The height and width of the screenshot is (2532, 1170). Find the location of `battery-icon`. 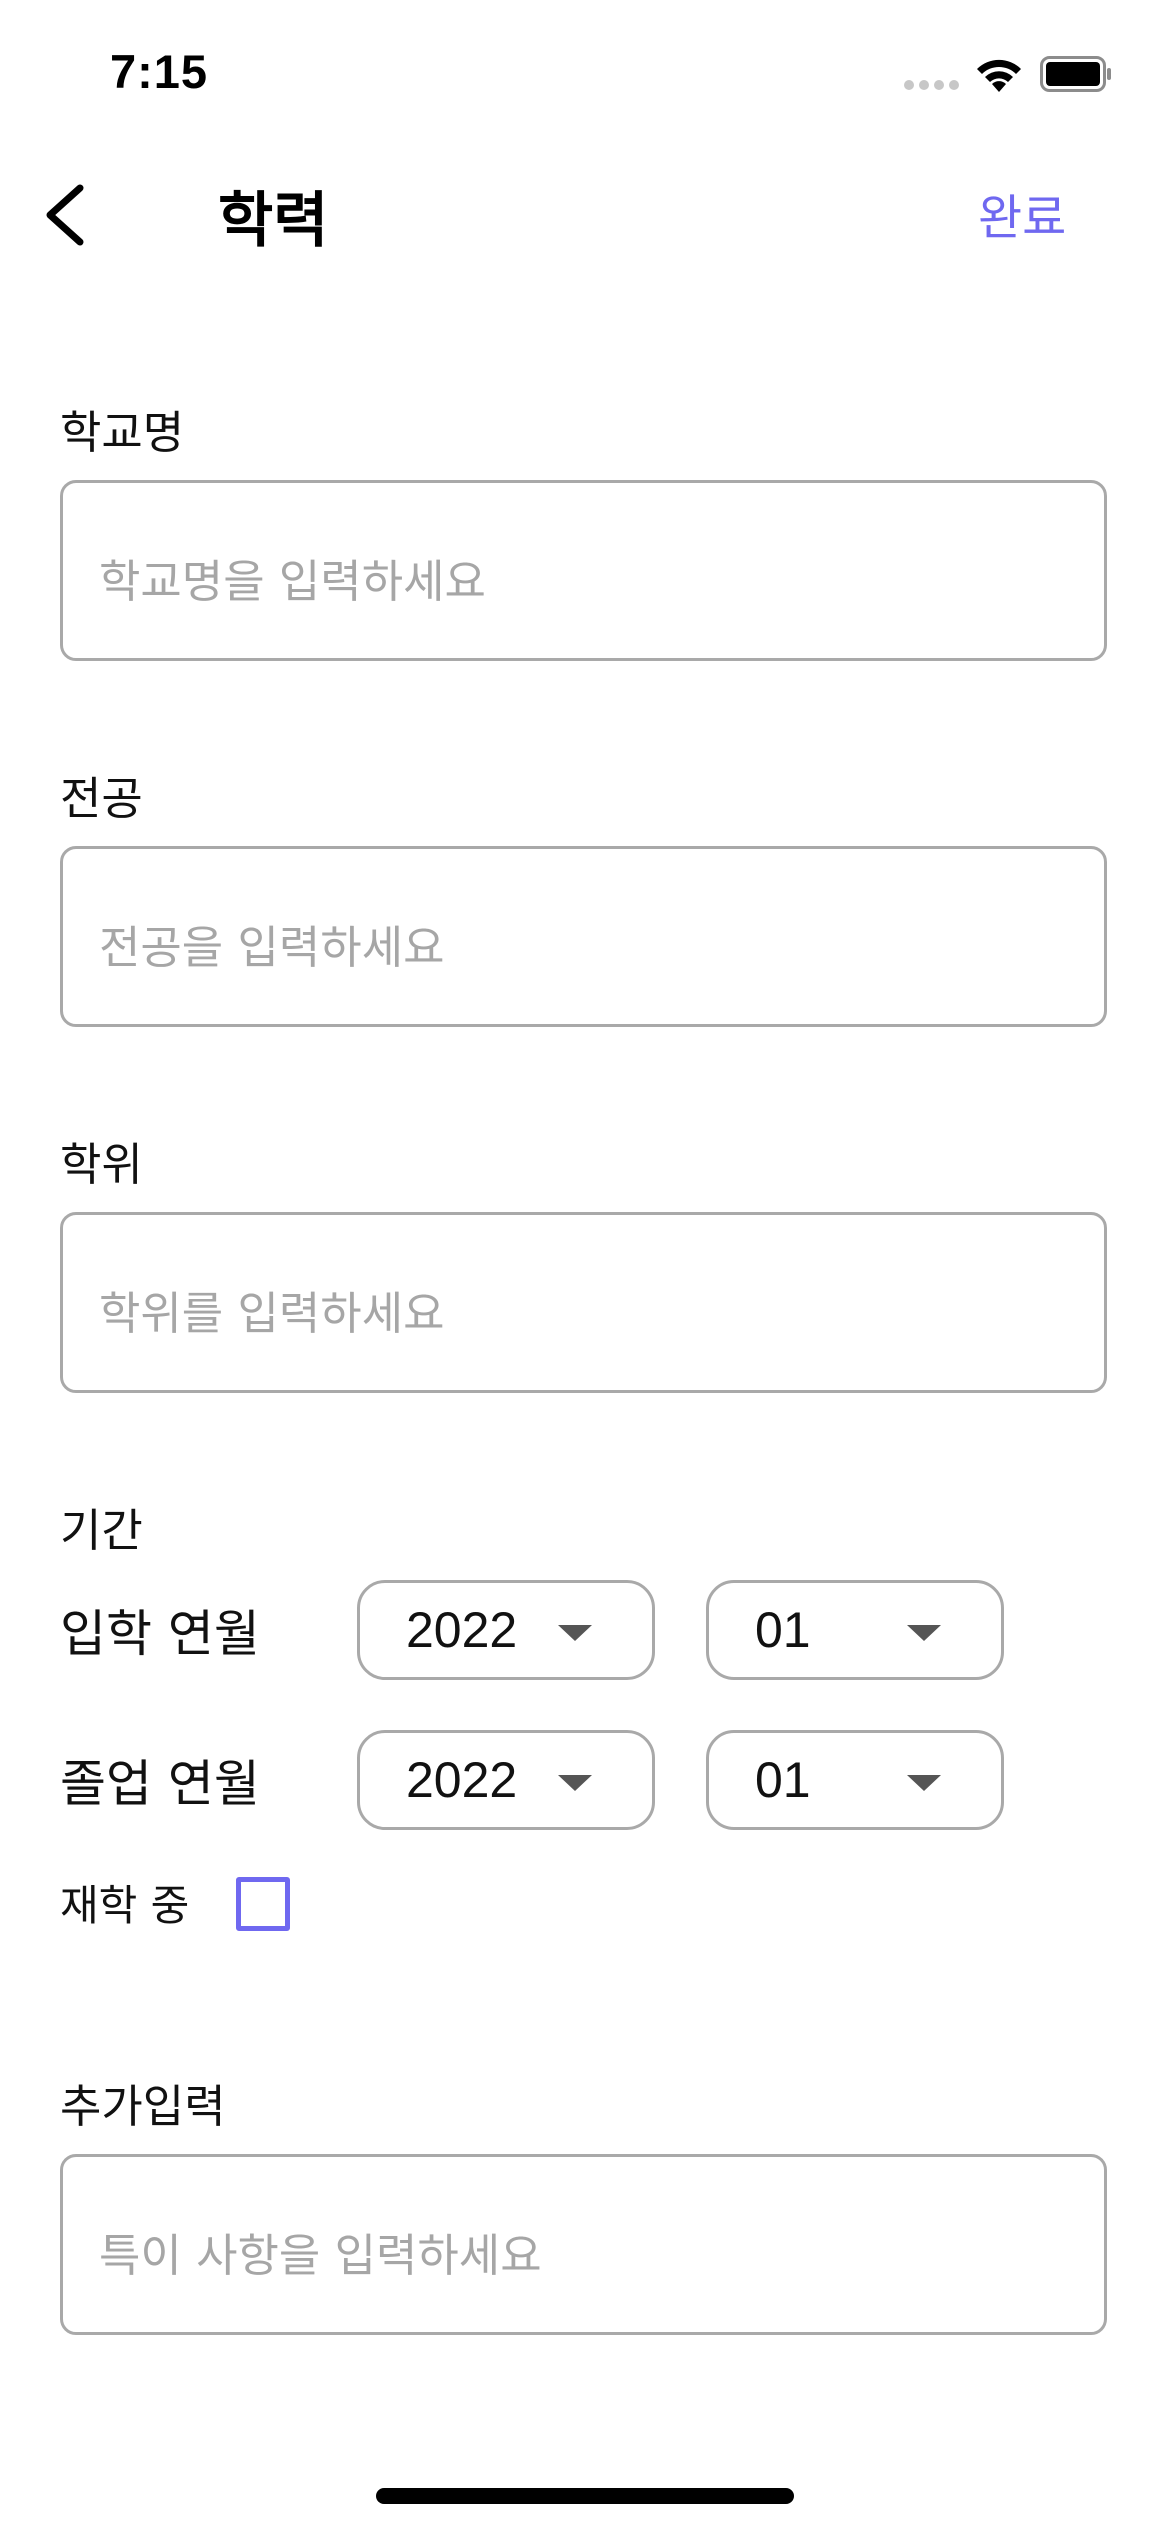

battery-icon is located at coordinates (1075, 74).